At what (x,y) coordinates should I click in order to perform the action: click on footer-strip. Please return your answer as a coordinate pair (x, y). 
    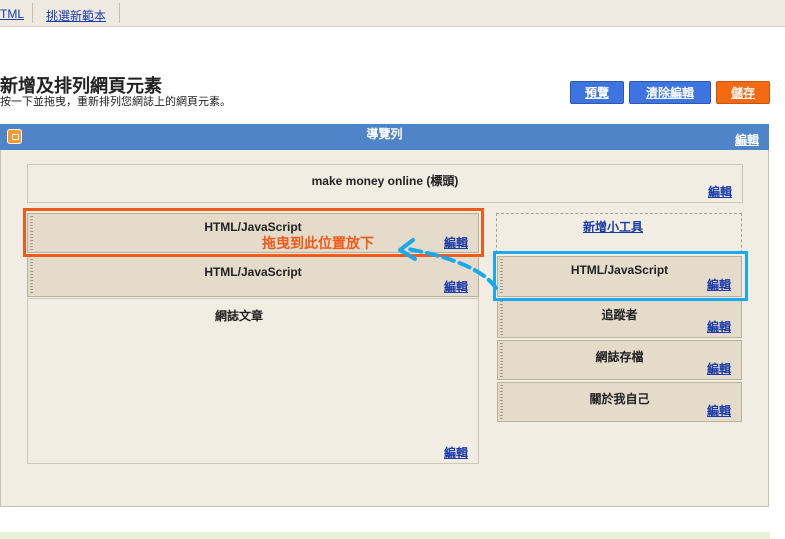
    Looking at the image, I should click on (385, 535).